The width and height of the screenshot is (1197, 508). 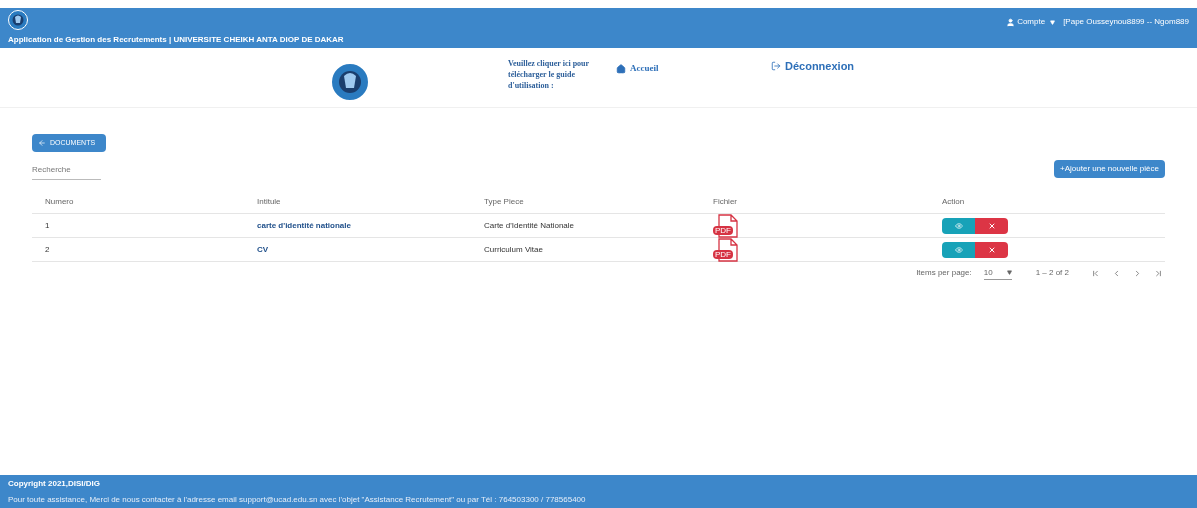 I want to click on logout-link: Déconnexion, so click(x=813, y=66).